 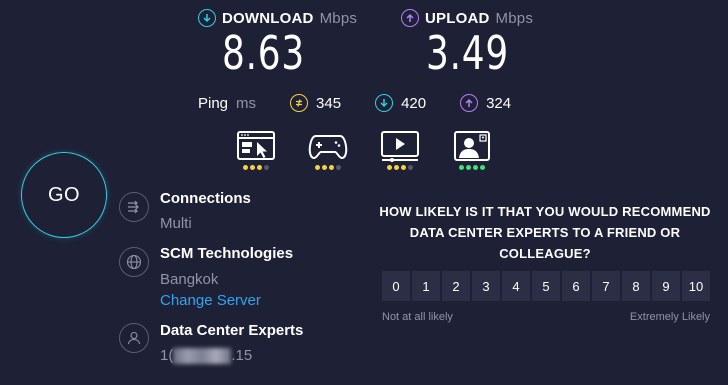 What do you see at coordinates (134, 207) in the screenshot?
I see `connections-icon` at bounding box center [134, 207].